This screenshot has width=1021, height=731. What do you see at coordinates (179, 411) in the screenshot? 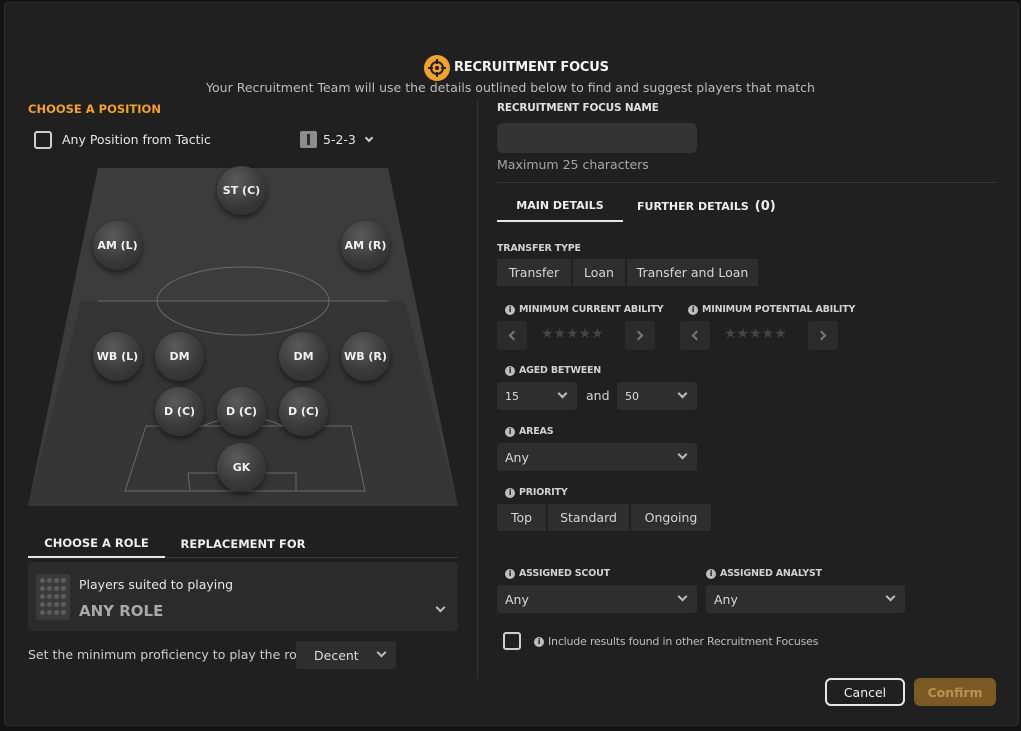
I see `position-d-c-left: D (C)` at bounding box center [179, 411].